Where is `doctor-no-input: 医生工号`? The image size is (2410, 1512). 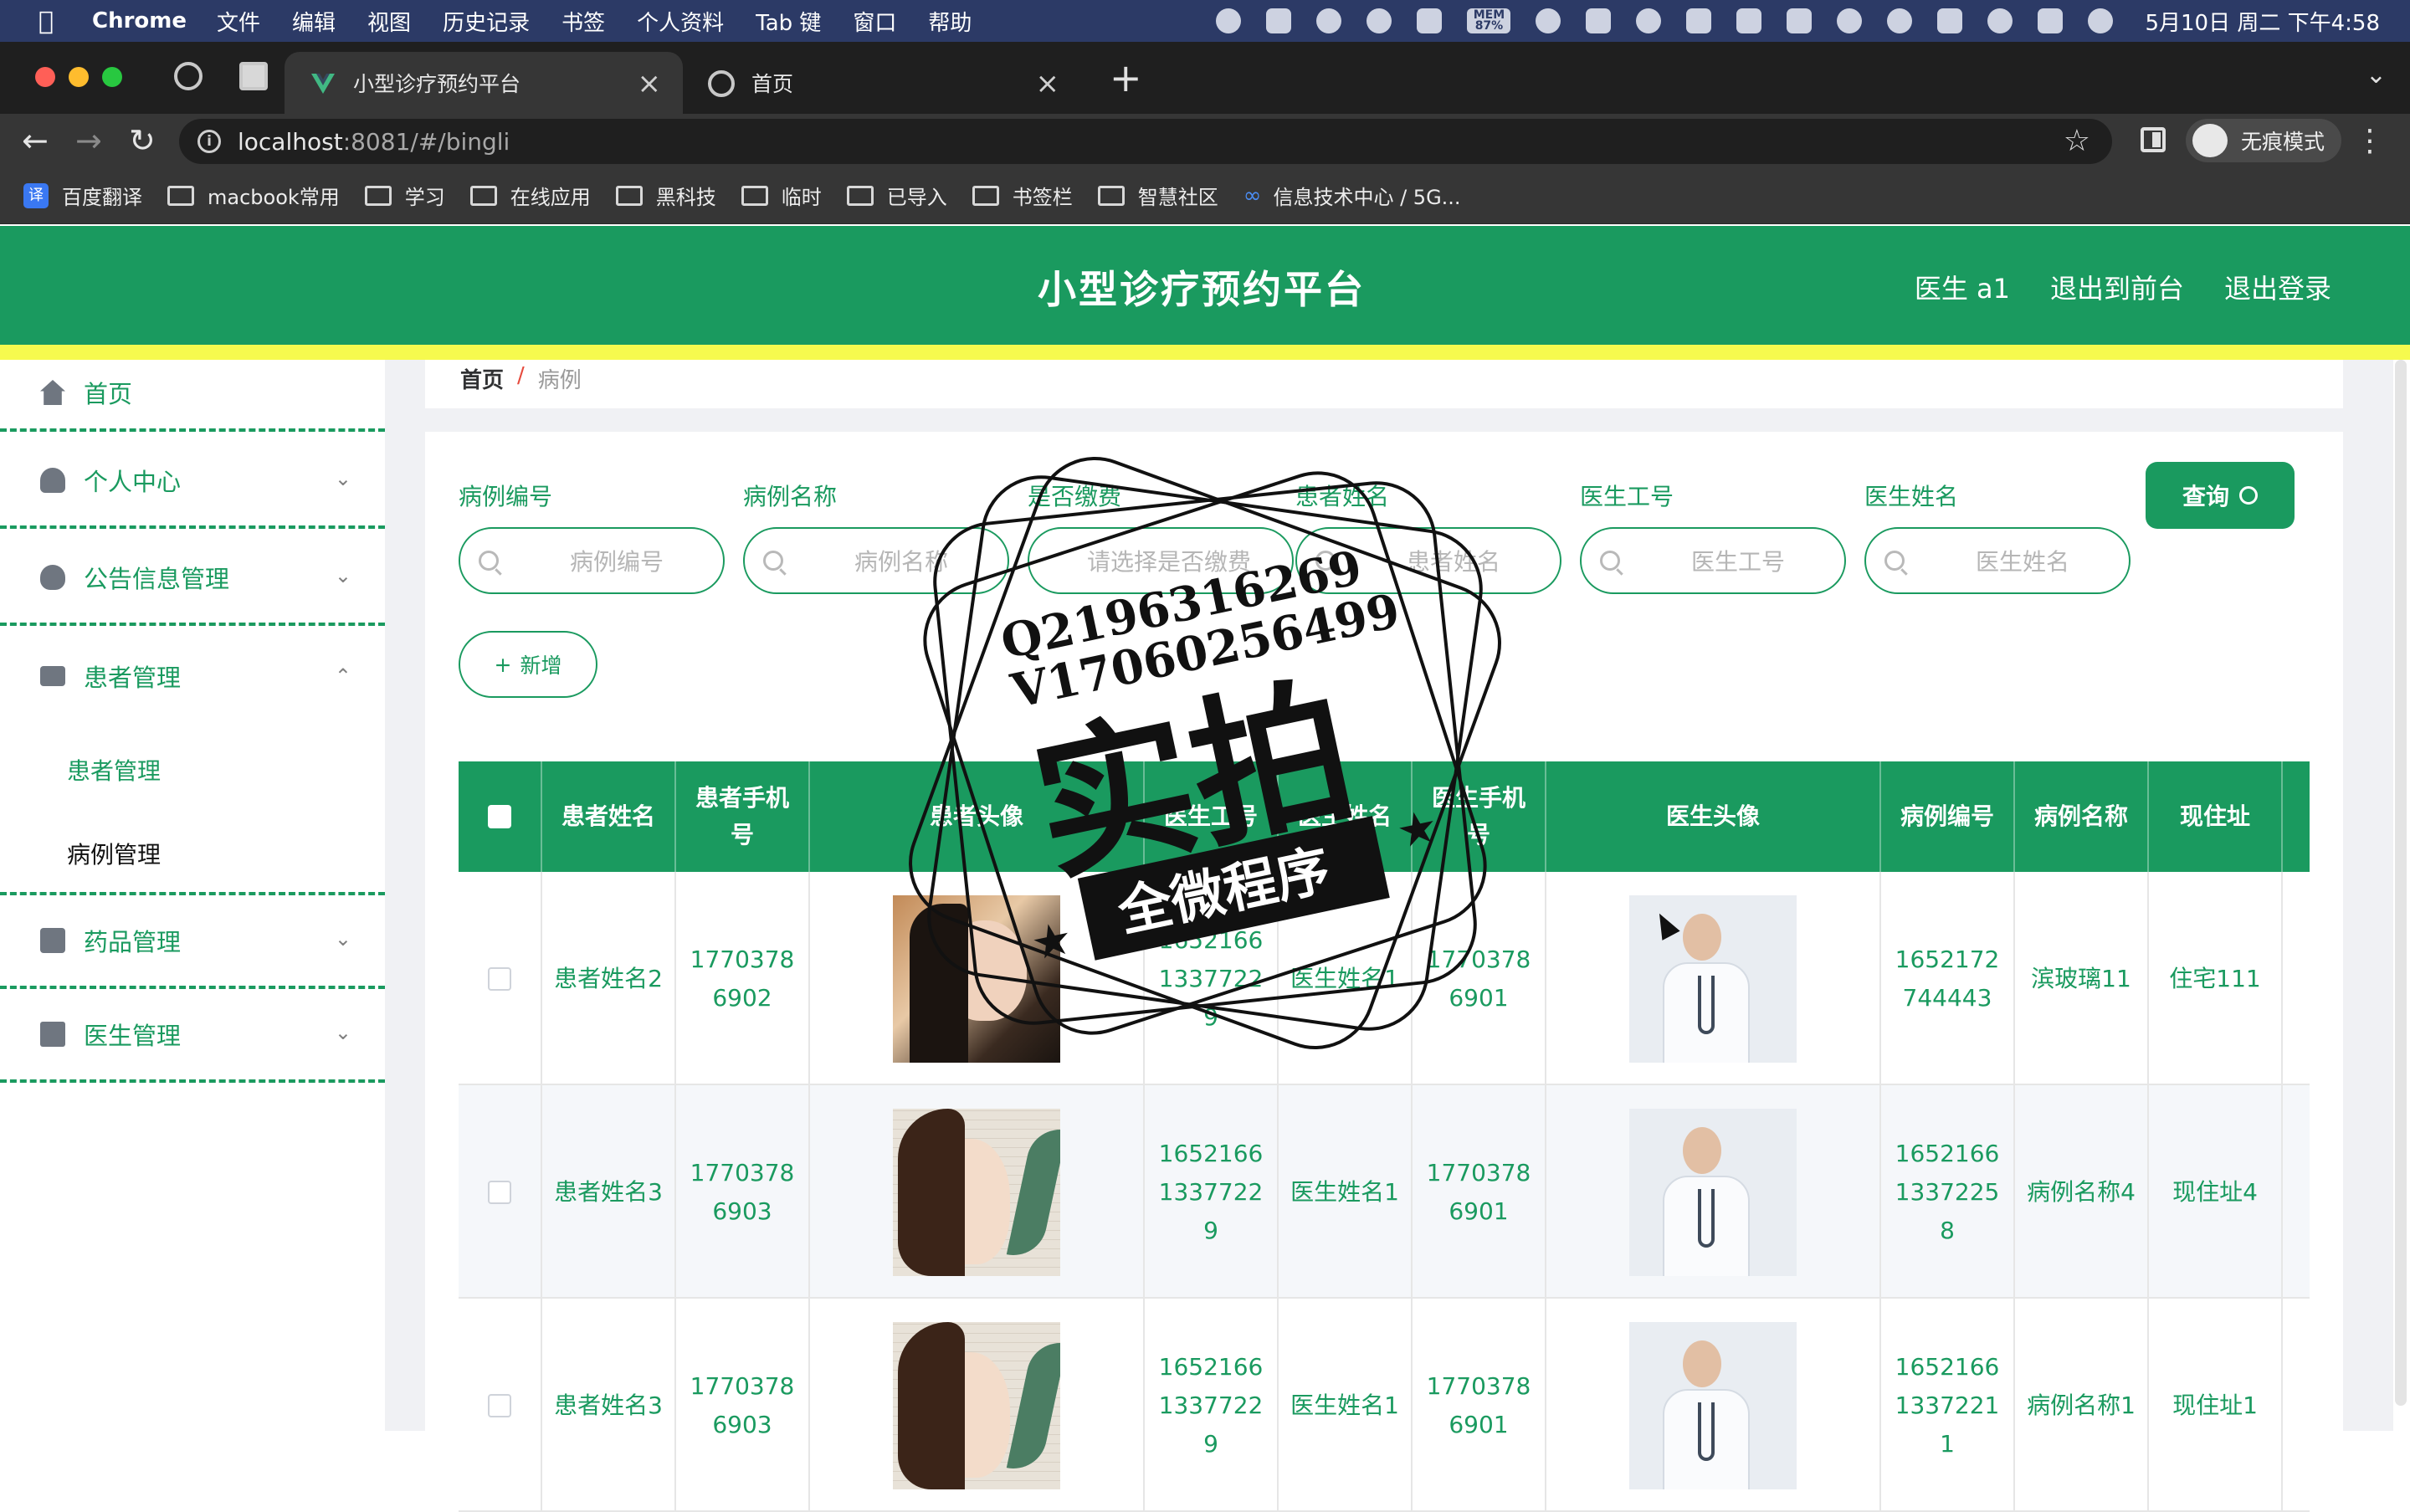
doctor-no-input: 医生工号 is located at coordinates (1713, 560).